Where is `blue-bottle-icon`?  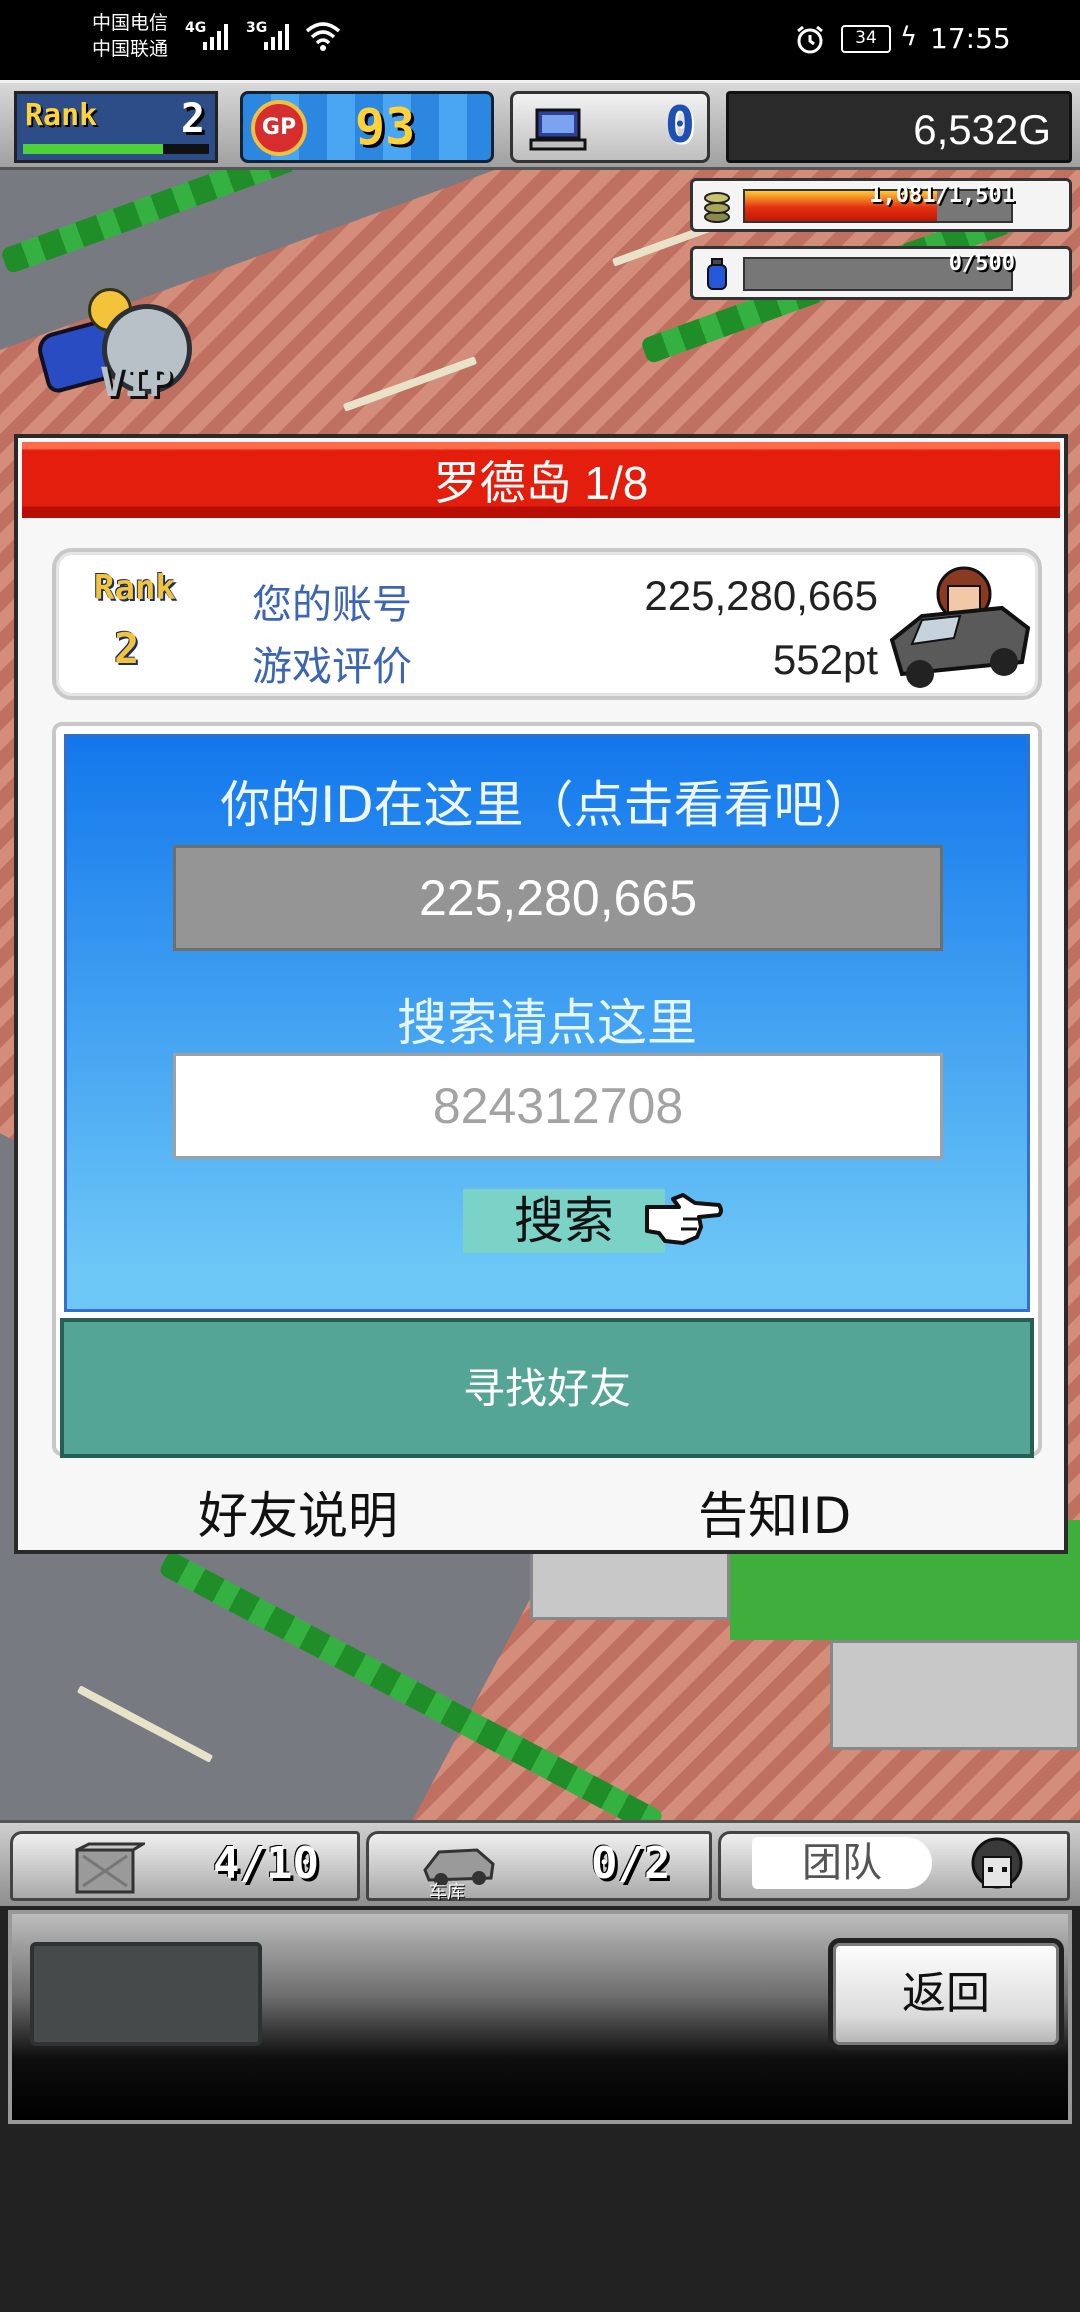
blue-bottle-icon is located at coordinates (717, 274).